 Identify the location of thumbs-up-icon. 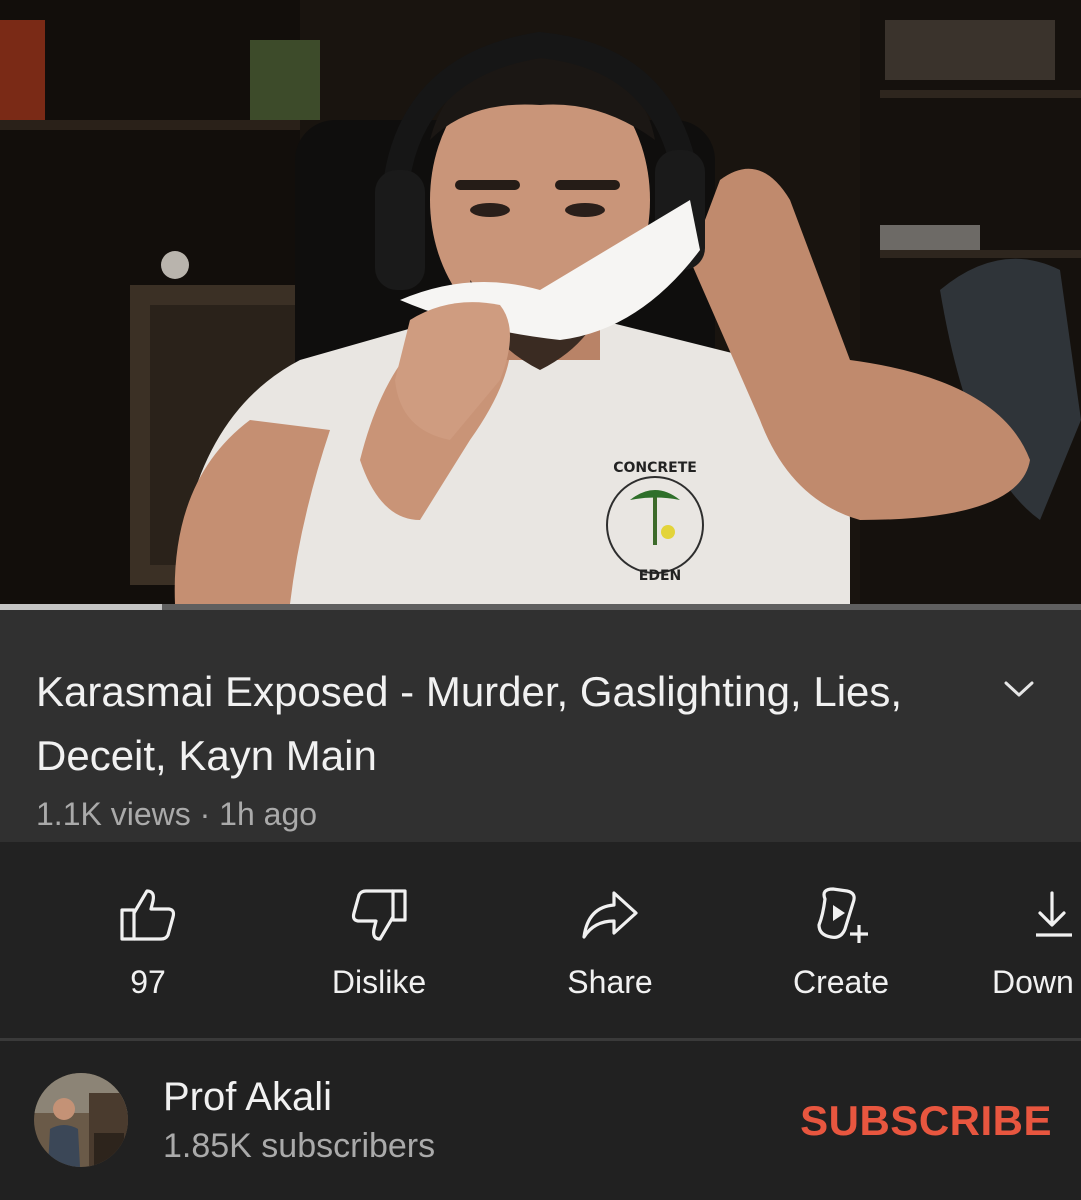
(148, 915).